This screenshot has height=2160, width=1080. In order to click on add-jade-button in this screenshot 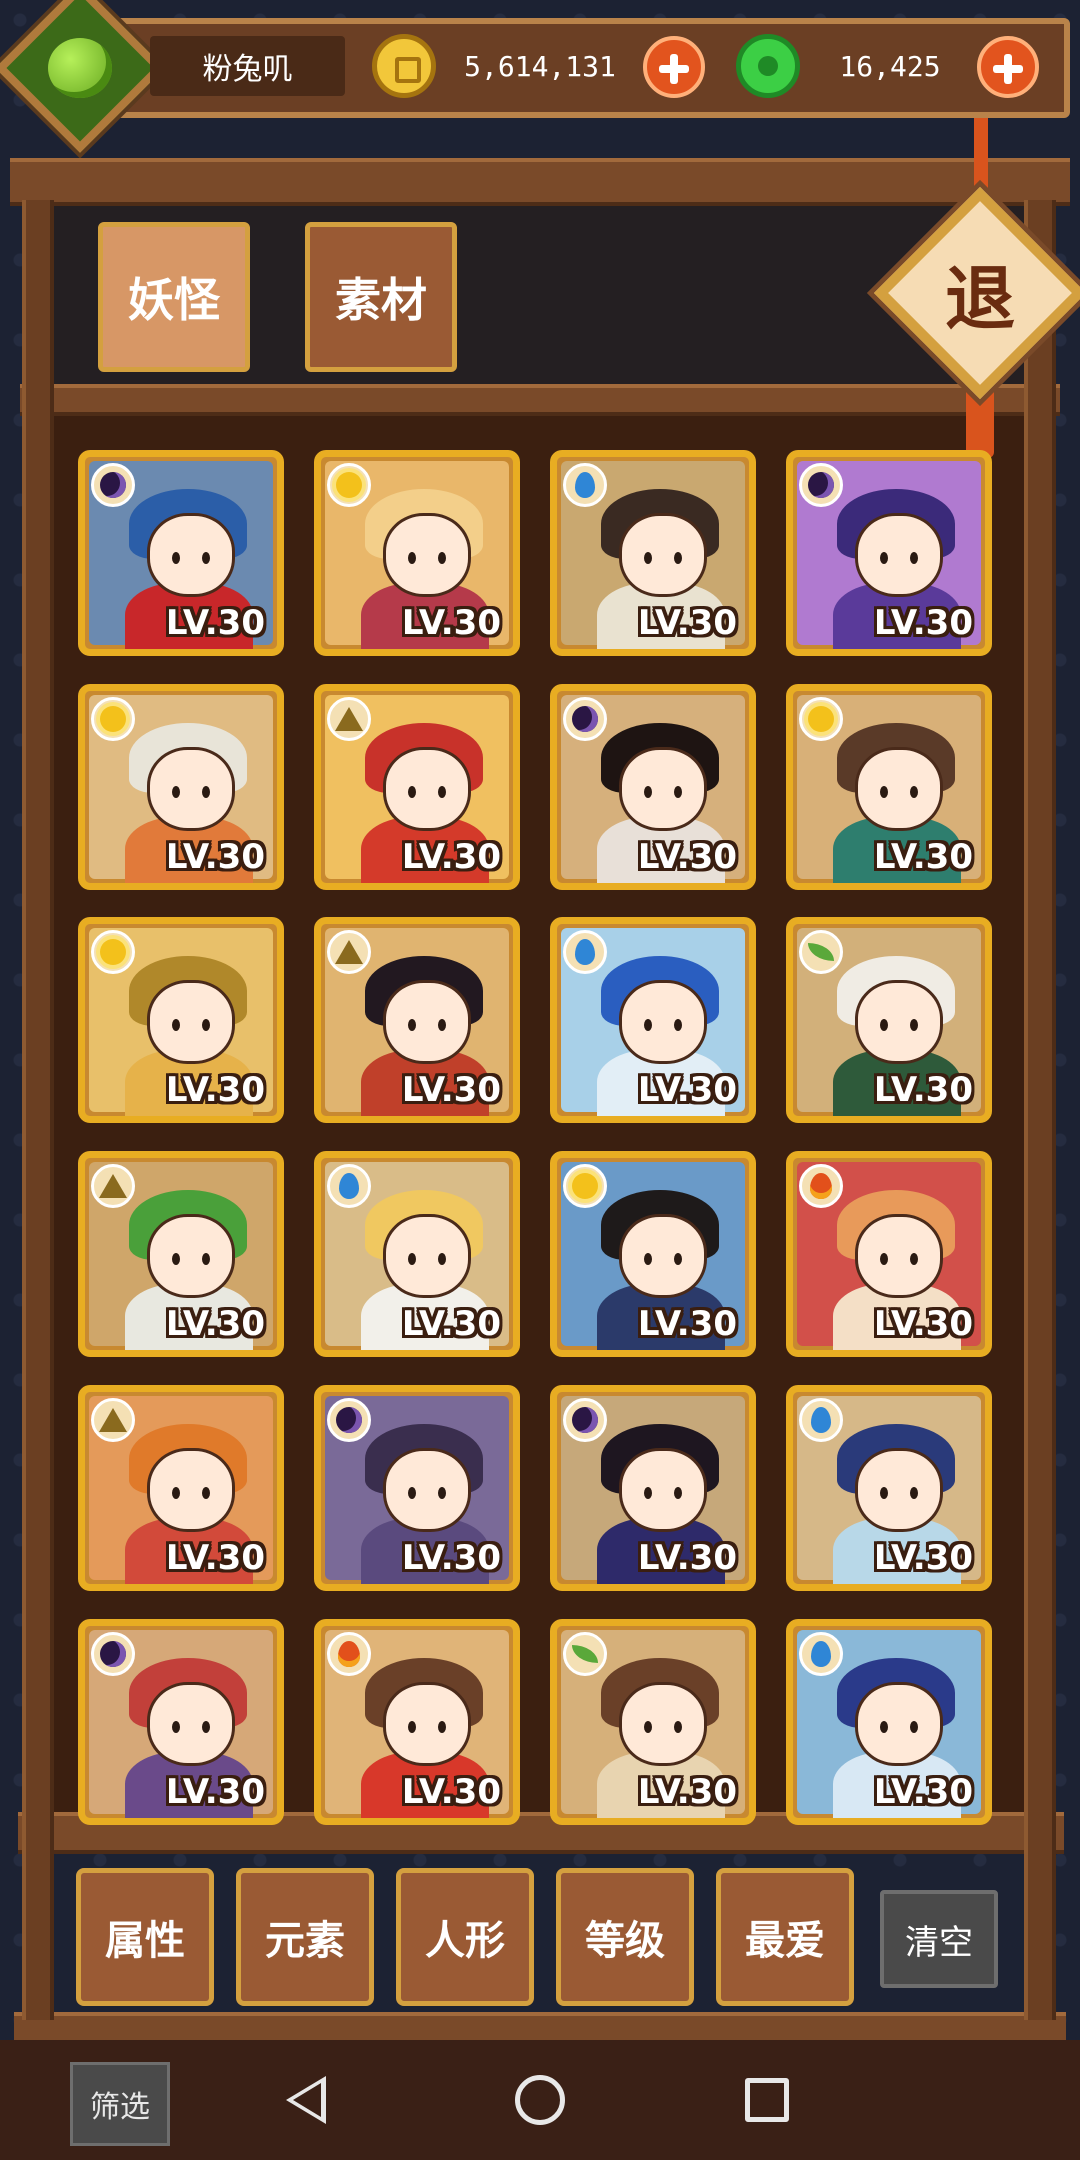, I will do `click(1008, 67)`.